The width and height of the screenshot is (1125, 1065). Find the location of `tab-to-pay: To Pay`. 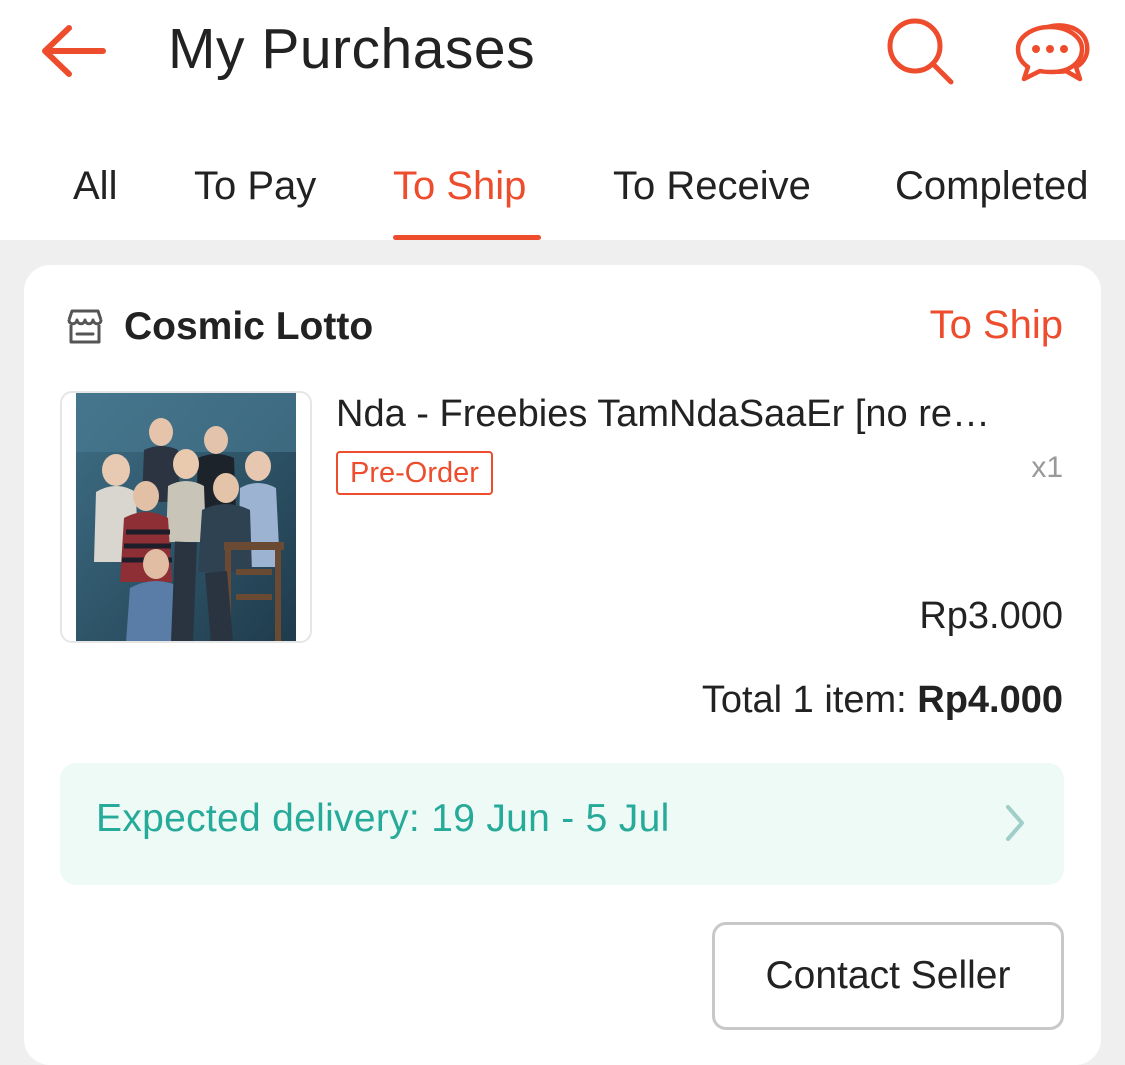

tab-to-pay: To Pay is located at coordinates (255, 200).